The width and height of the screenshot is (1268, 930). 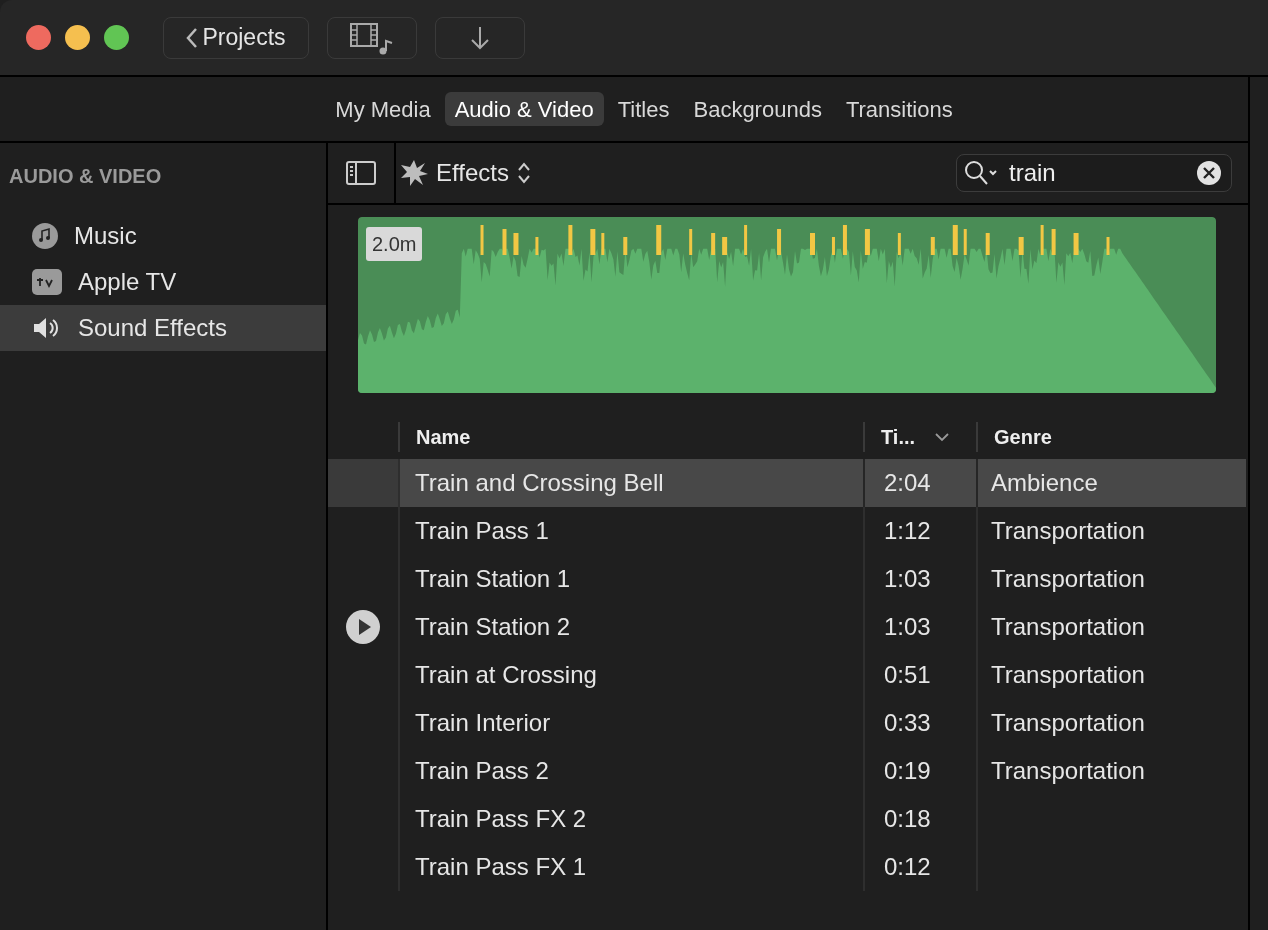 I want to click on clear-icon, so click(x=1209, y=173).